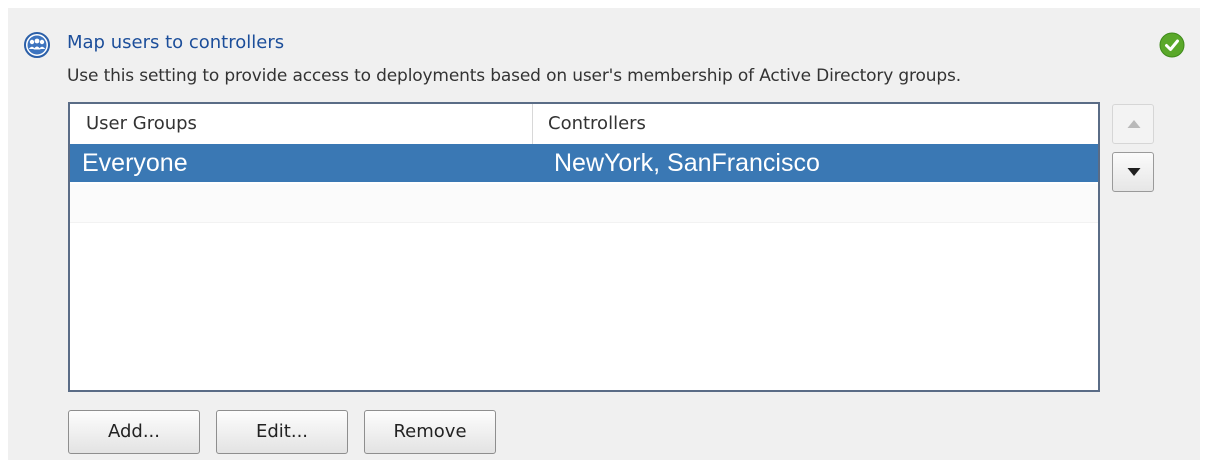  I want to click on cell-controllers: NewYork, SanFrancisco, so click(687, 163).